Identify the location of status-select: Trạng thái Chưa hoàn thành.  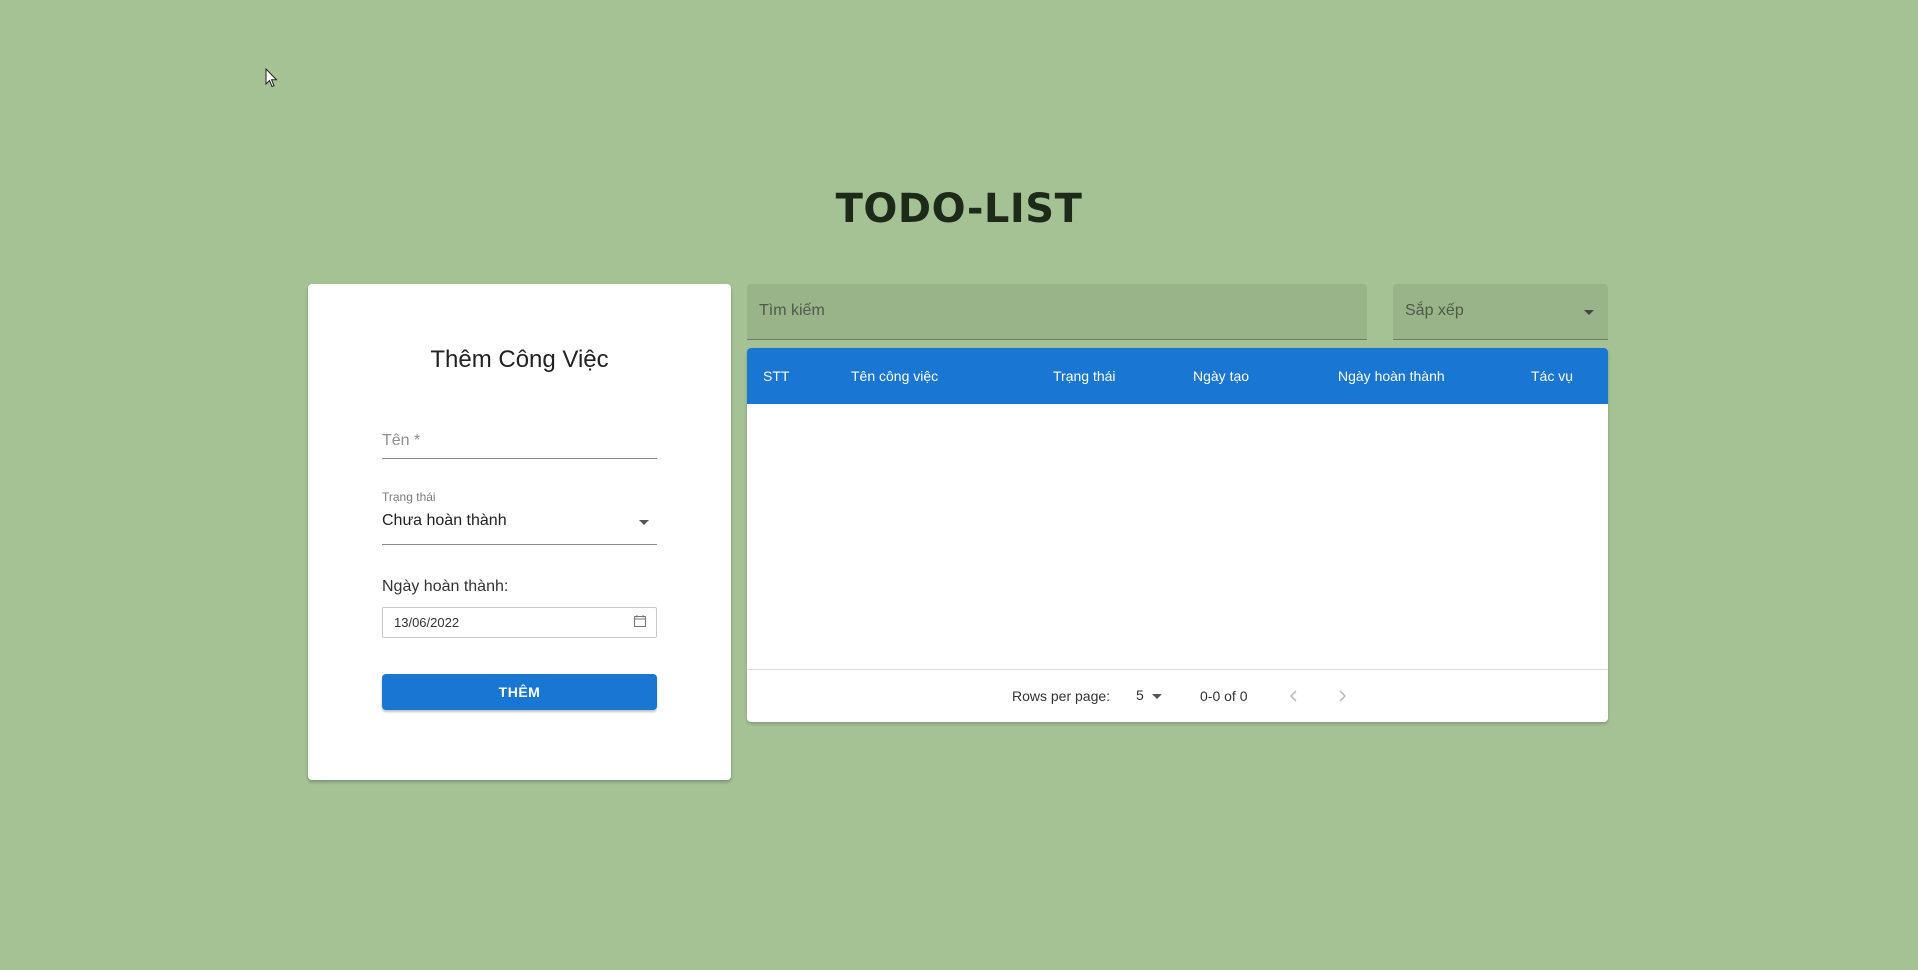
(519, 517).